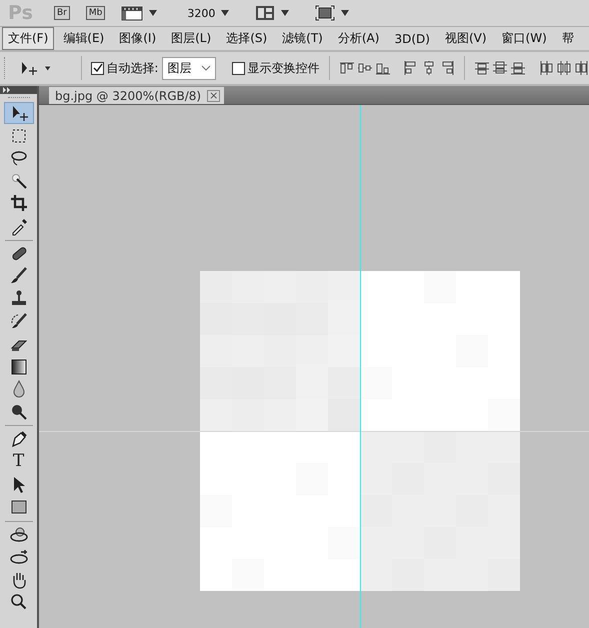  What do you see at coordinates (136, 95) in the screenshot?
I see `document-tab: bg.jpg @ 3200%(RGB/8) ×` at bounding box center [136, 95].